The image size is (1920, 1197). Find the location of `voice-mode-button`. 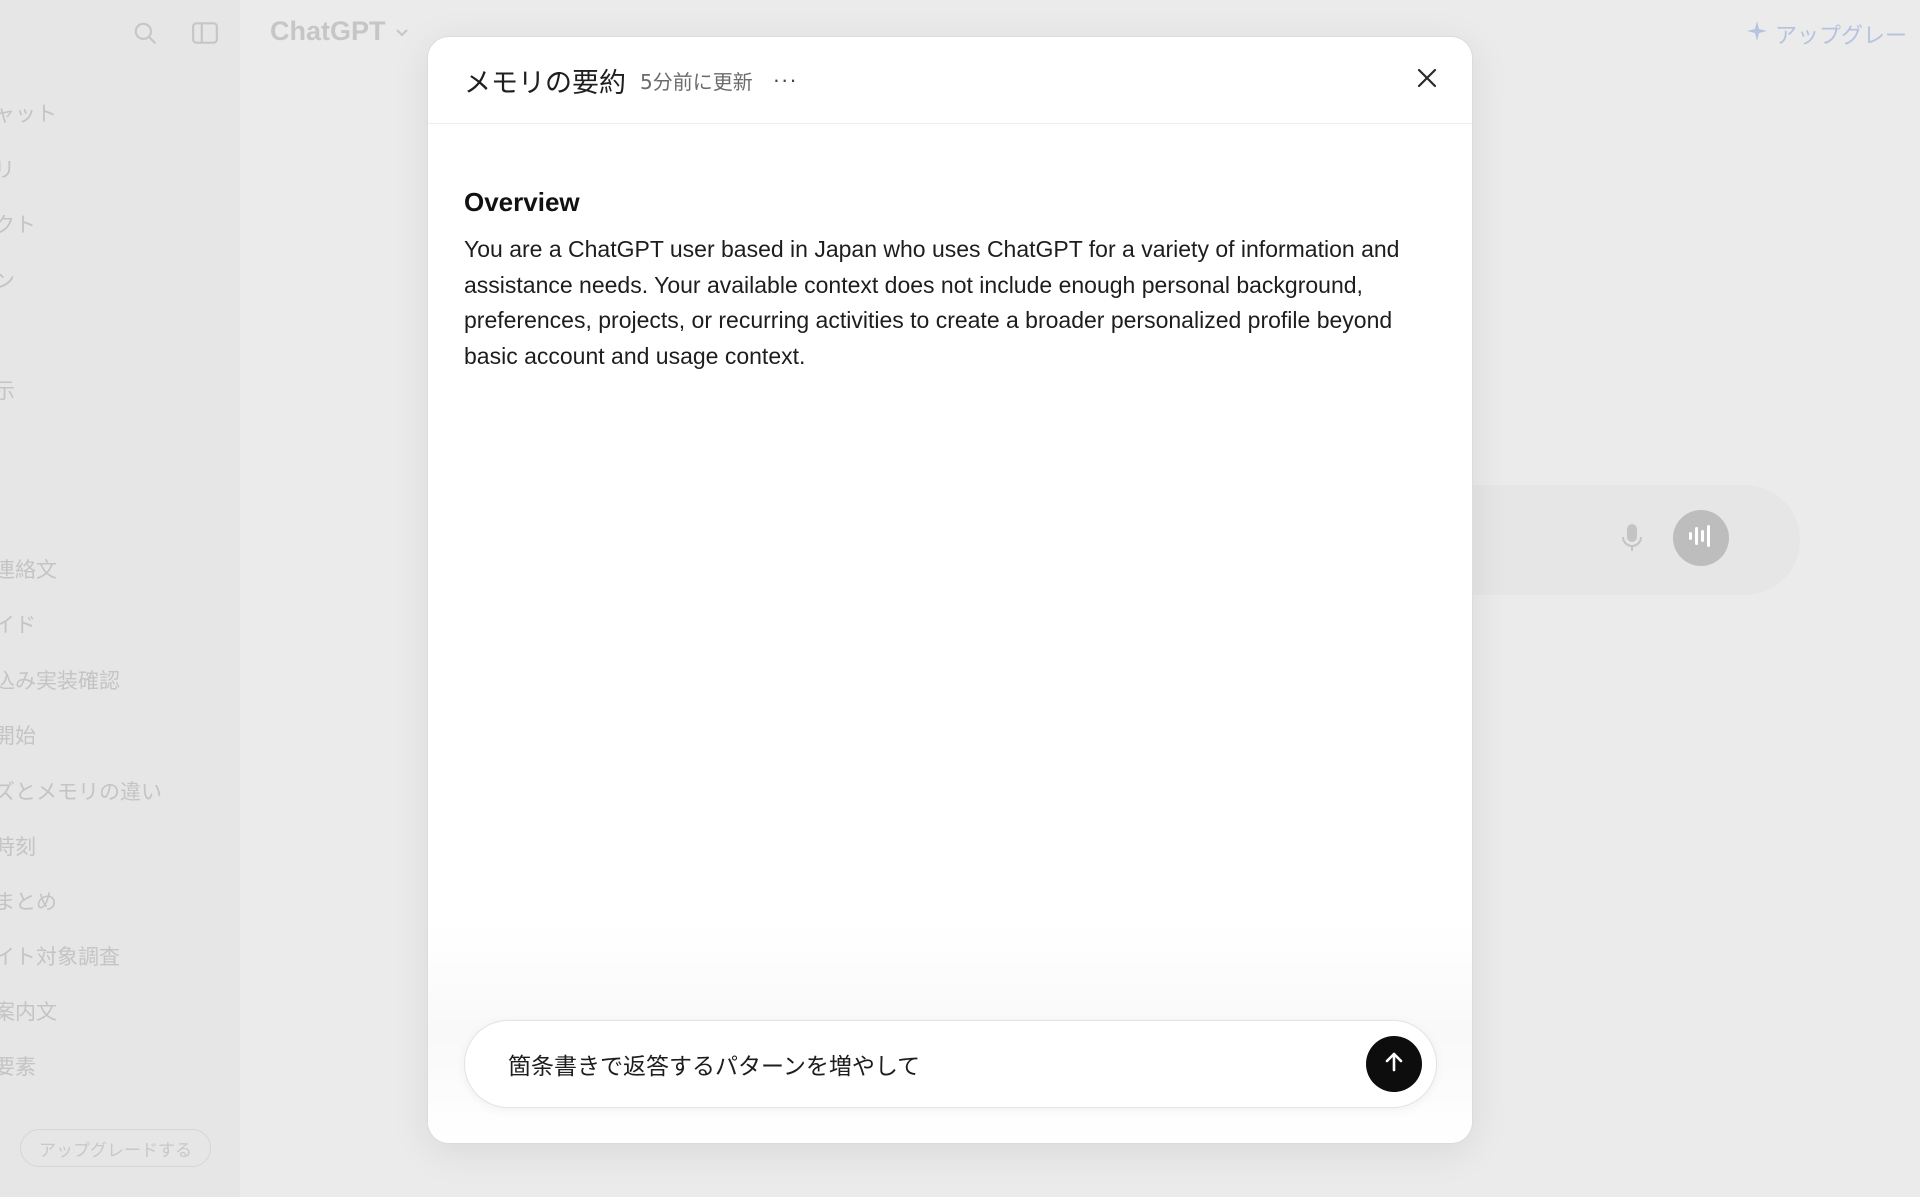

voice-mode-button is located at coordinates (1701, 538).